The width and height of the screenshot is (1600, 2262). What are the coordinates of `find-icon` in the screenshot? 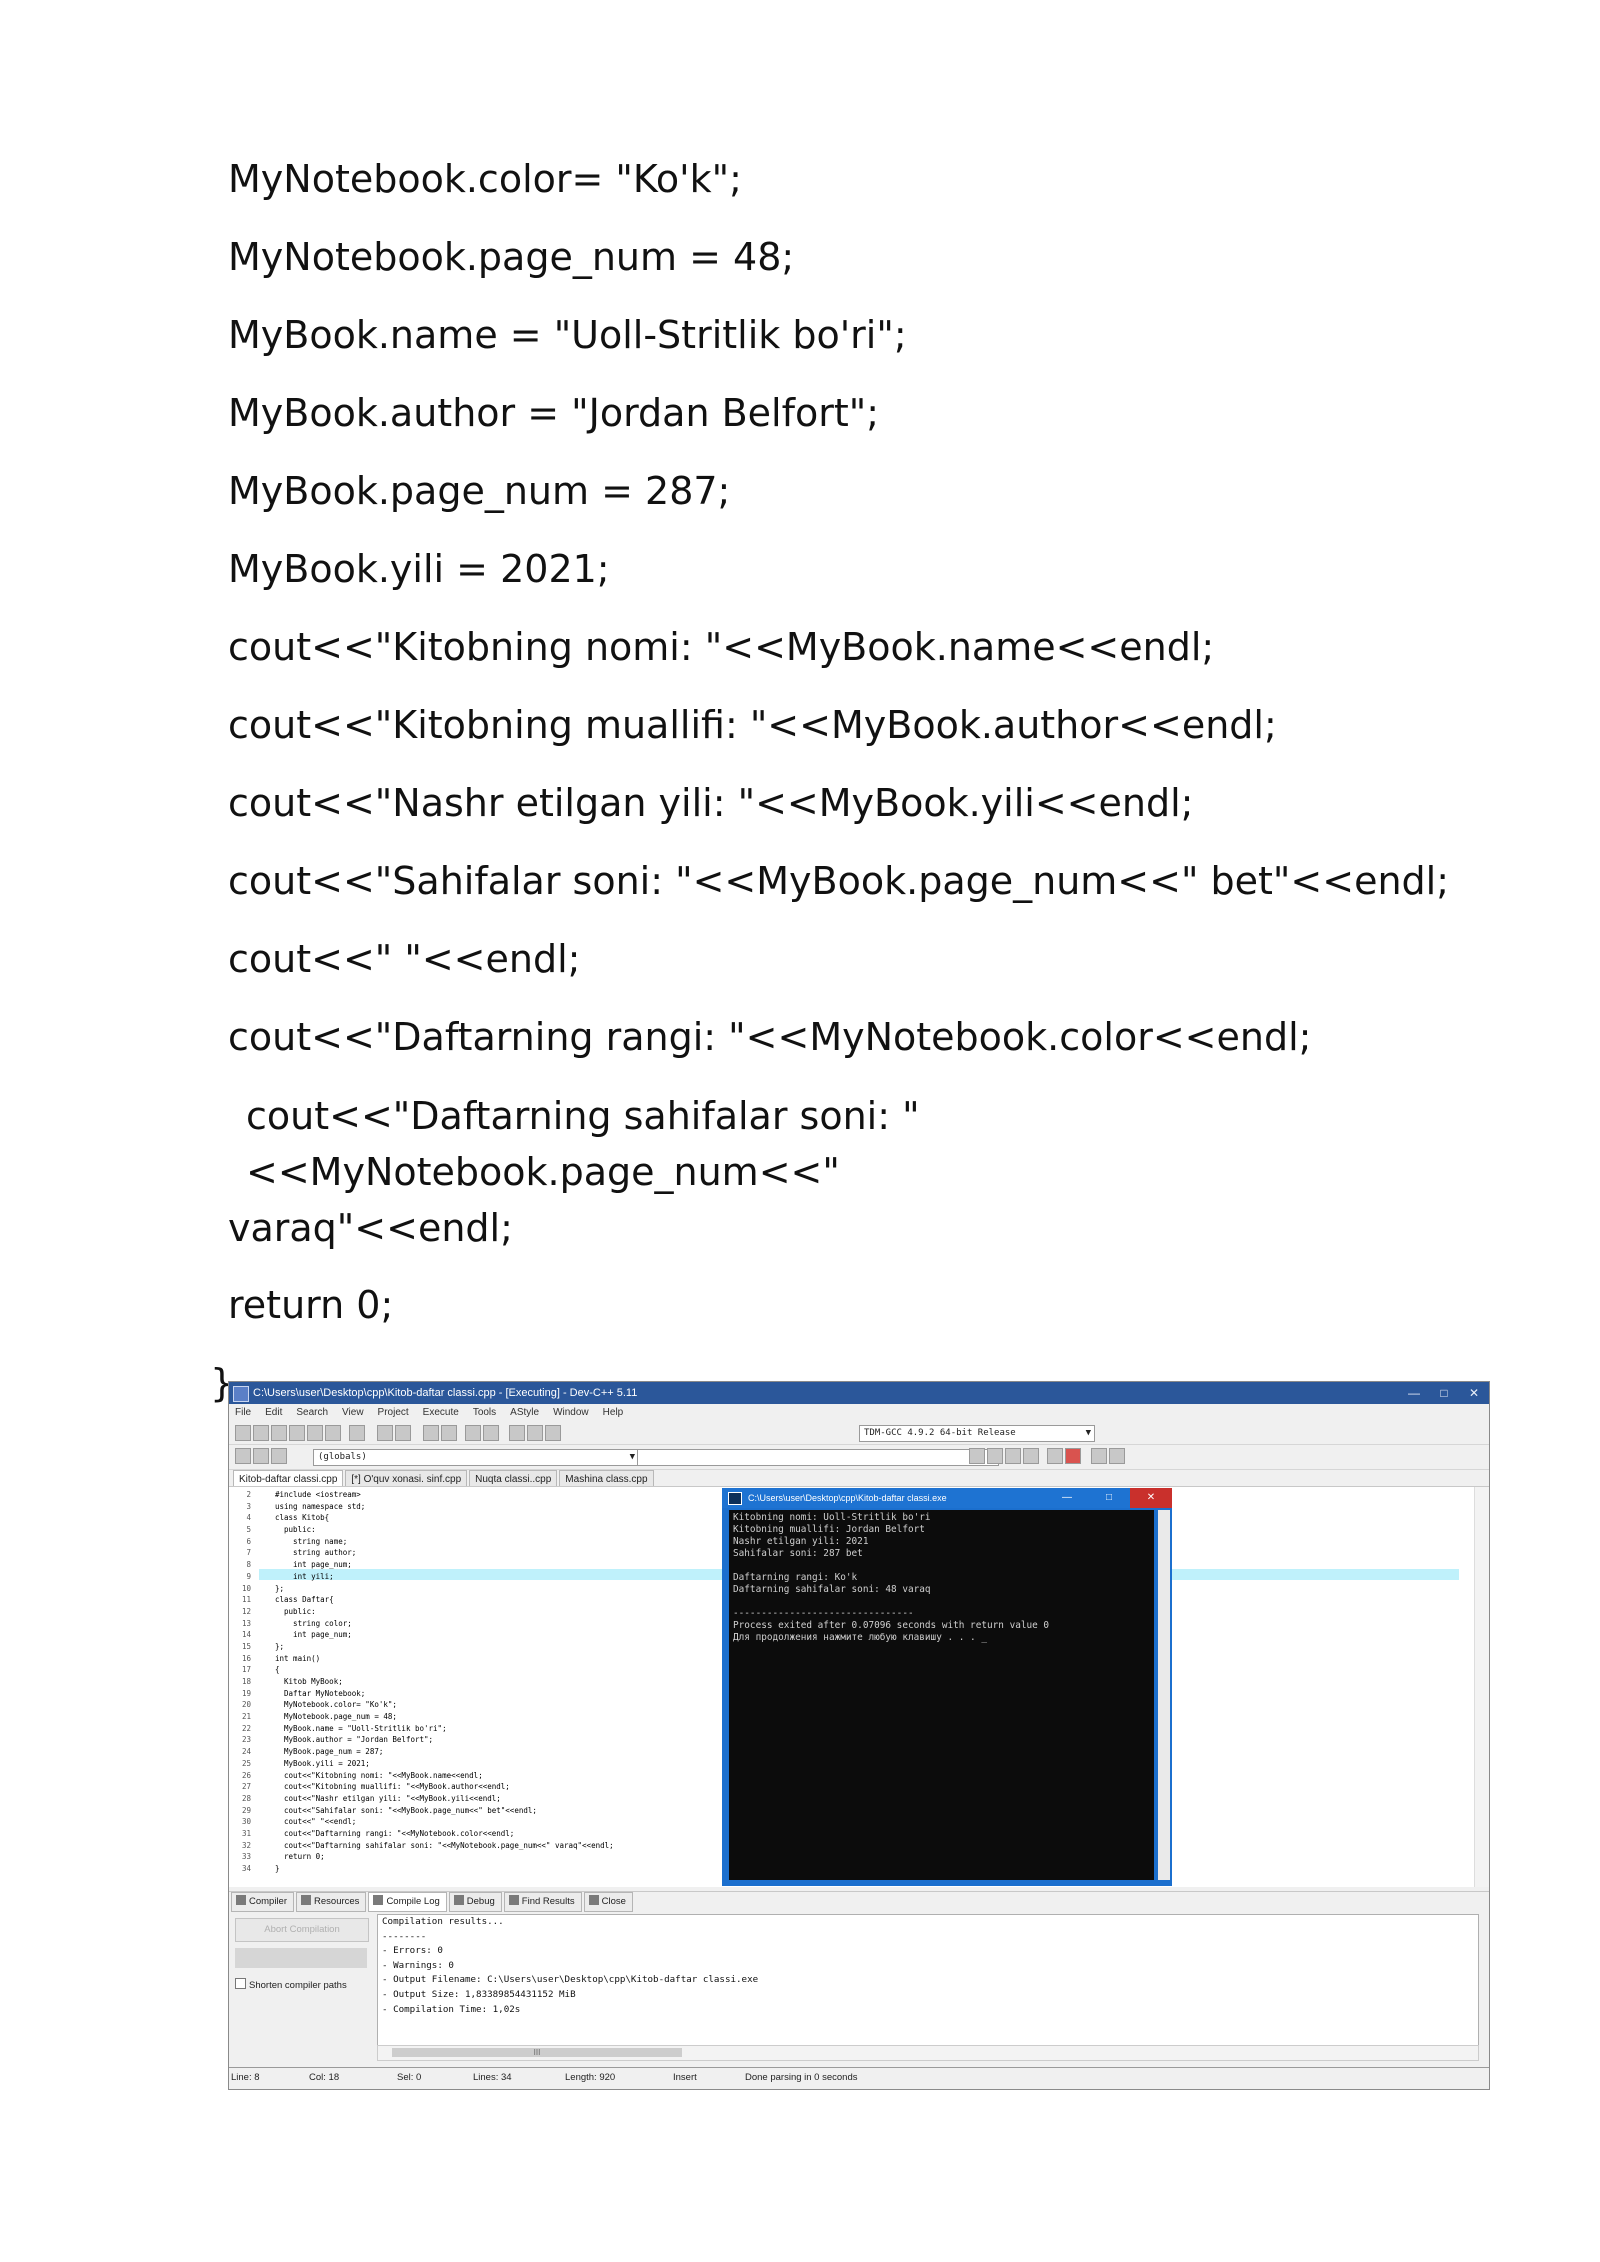 It's located at (431, 1433).